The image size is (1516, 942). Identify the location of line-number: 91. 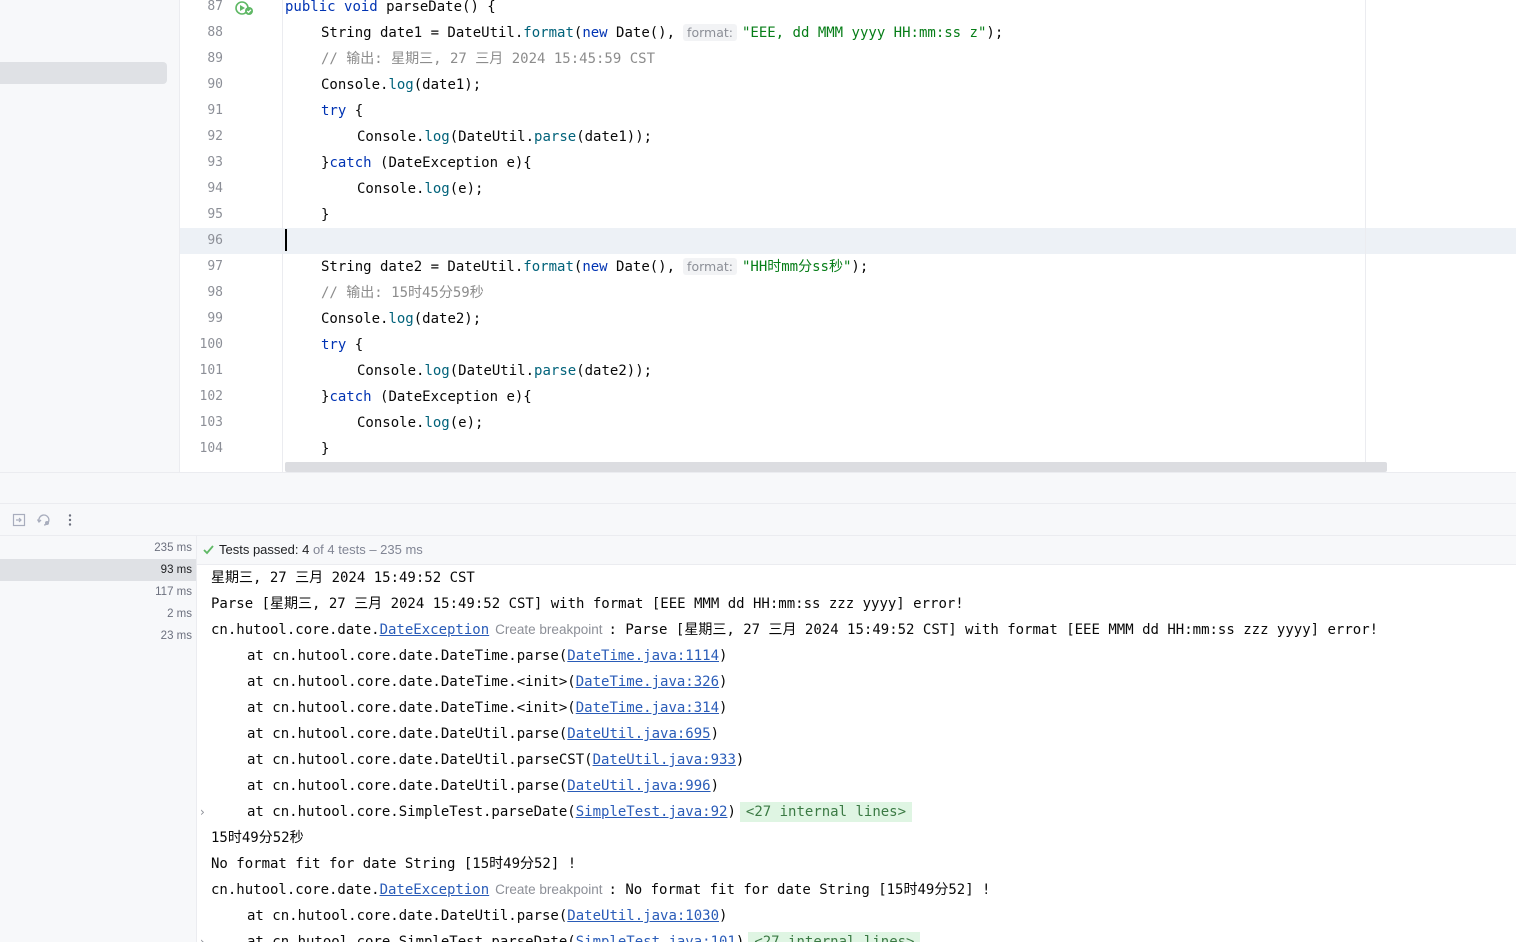
(201, 111).